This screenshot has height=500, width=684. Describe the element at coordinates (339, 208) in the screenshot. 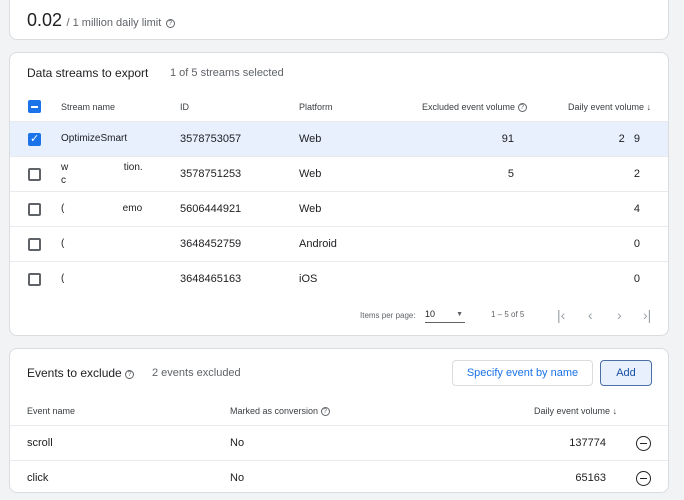

I see `table-row: ( emo 5606444921 Web 4` at that location.